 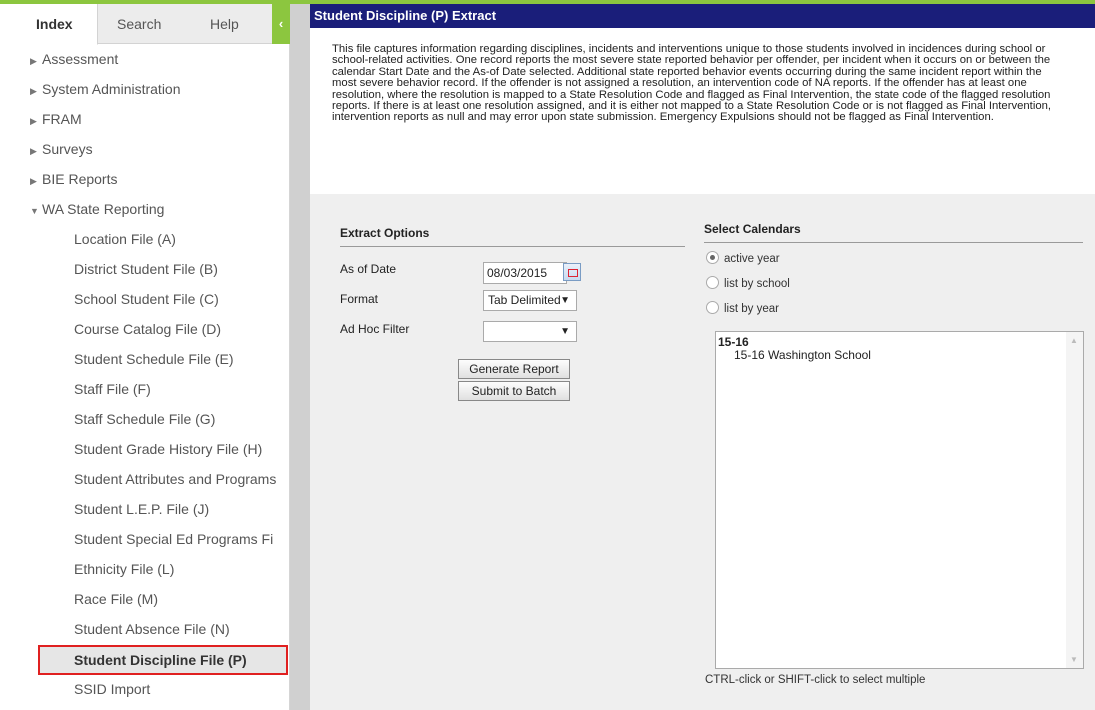 What do you see at coordinates (145, 179) in the screenshot?
I see `tree-item-bie-reports: ▶ BIE Reports` at bounding box center [145, 179].